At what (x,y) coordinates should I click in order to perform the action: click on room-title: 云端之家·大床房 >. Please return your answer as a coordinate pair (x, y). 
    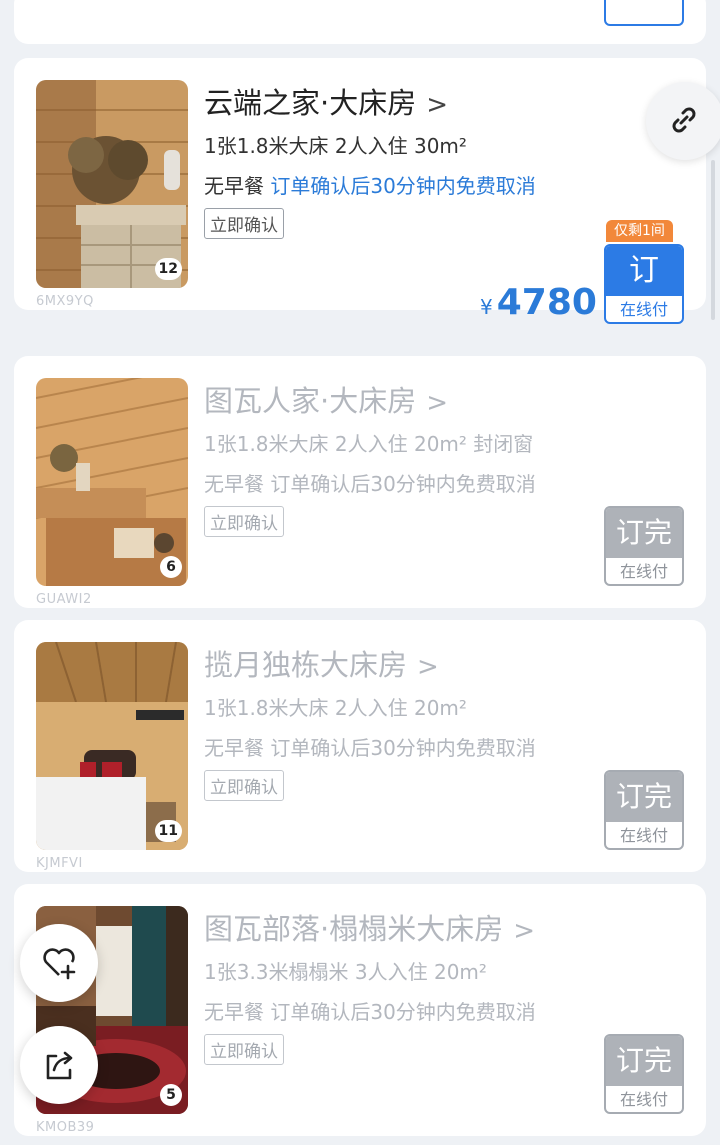
    Looking at the image, I should click on (326, 101).